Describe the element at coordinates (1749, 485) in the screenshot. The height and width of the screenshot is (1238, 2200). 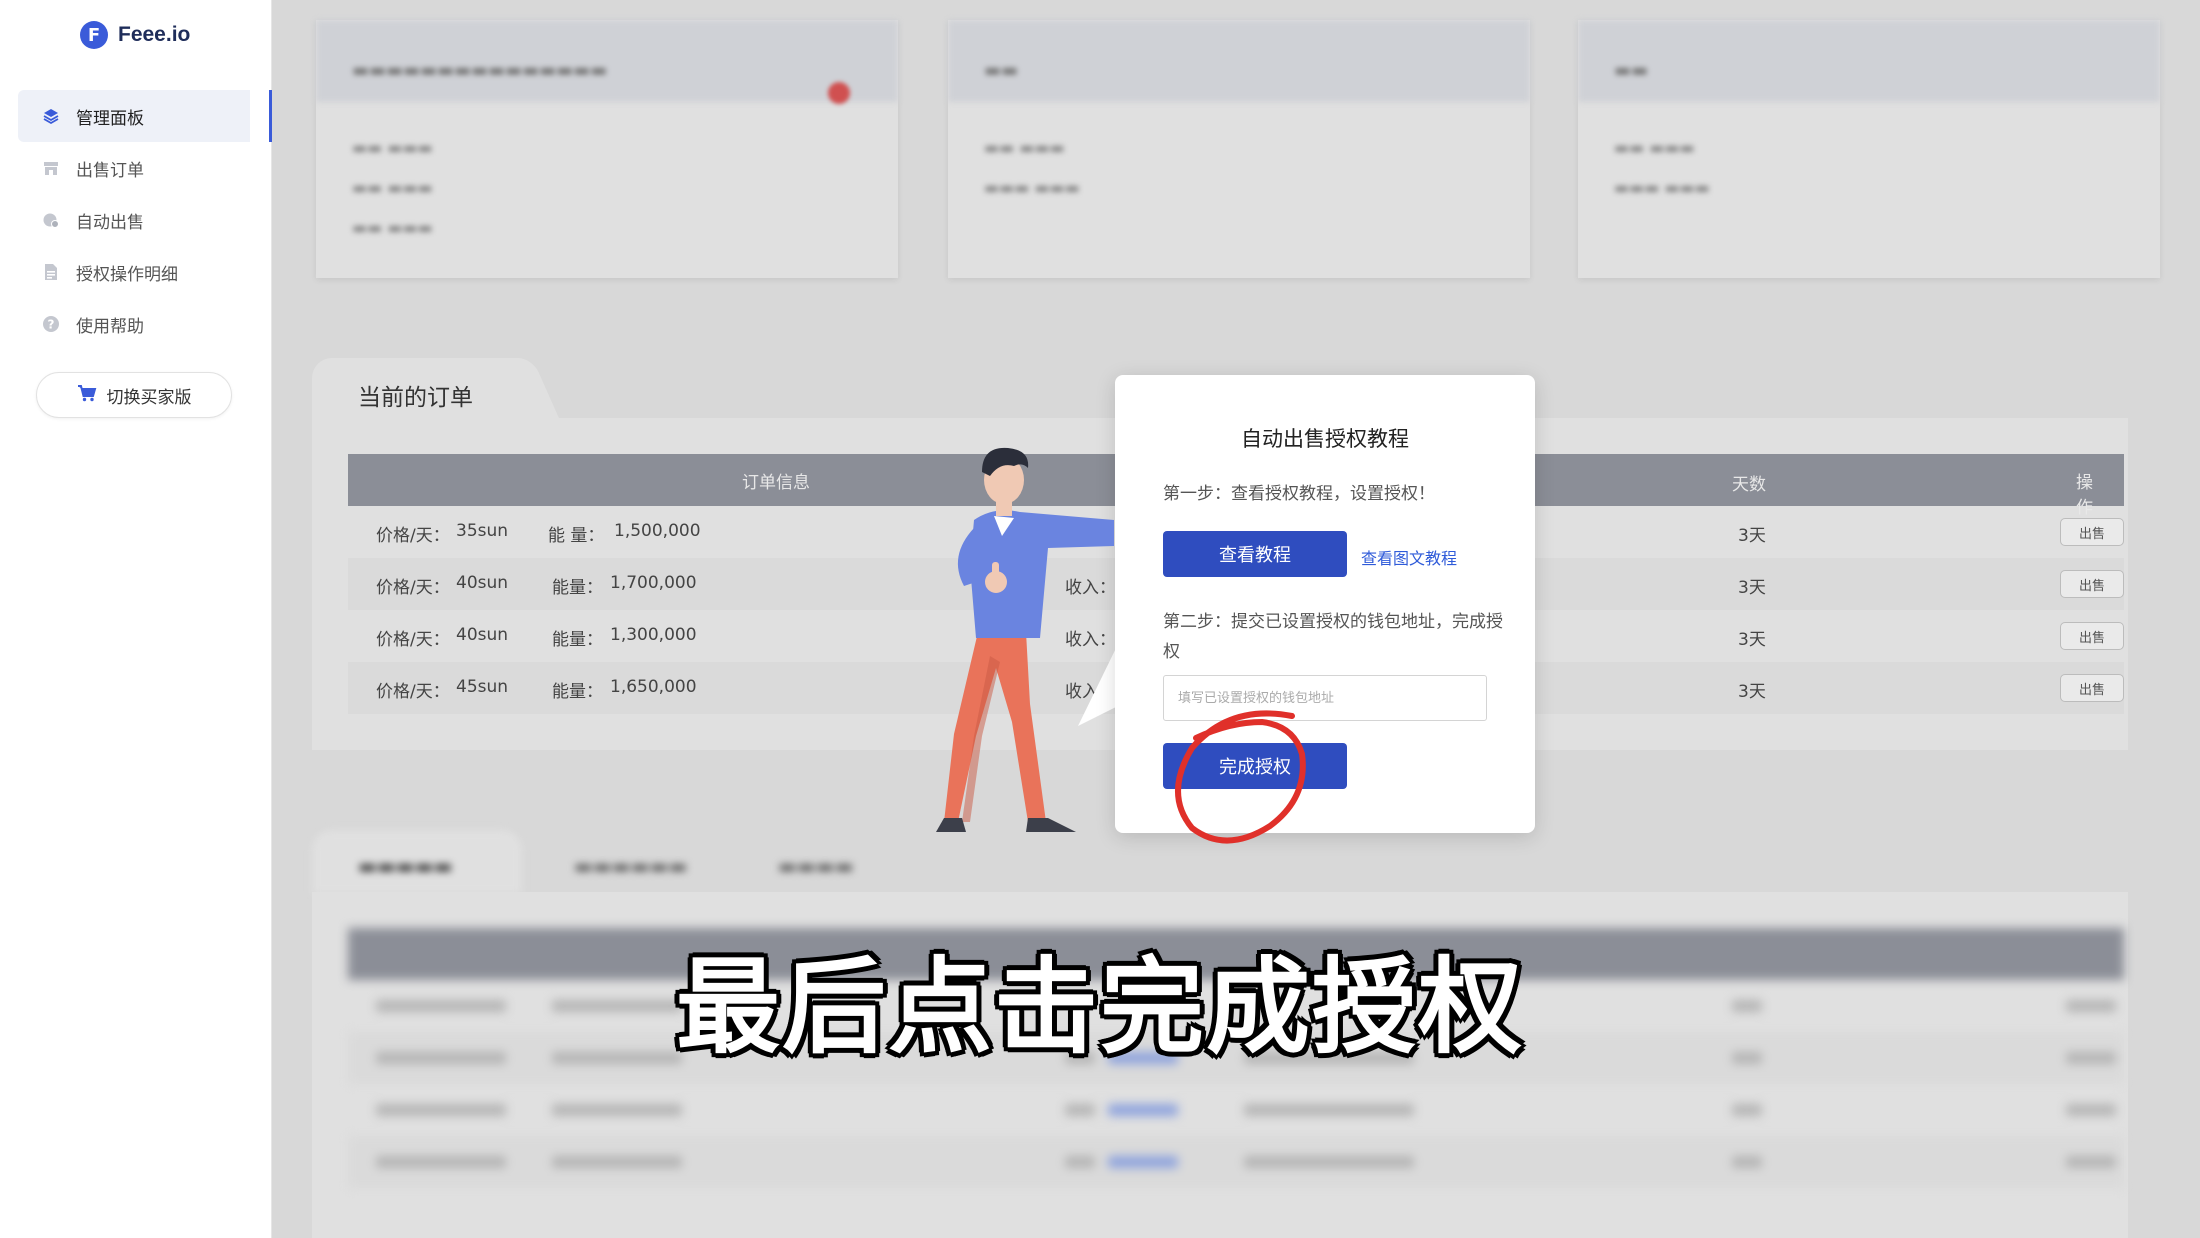
I see `column-days: 天数` at that location.